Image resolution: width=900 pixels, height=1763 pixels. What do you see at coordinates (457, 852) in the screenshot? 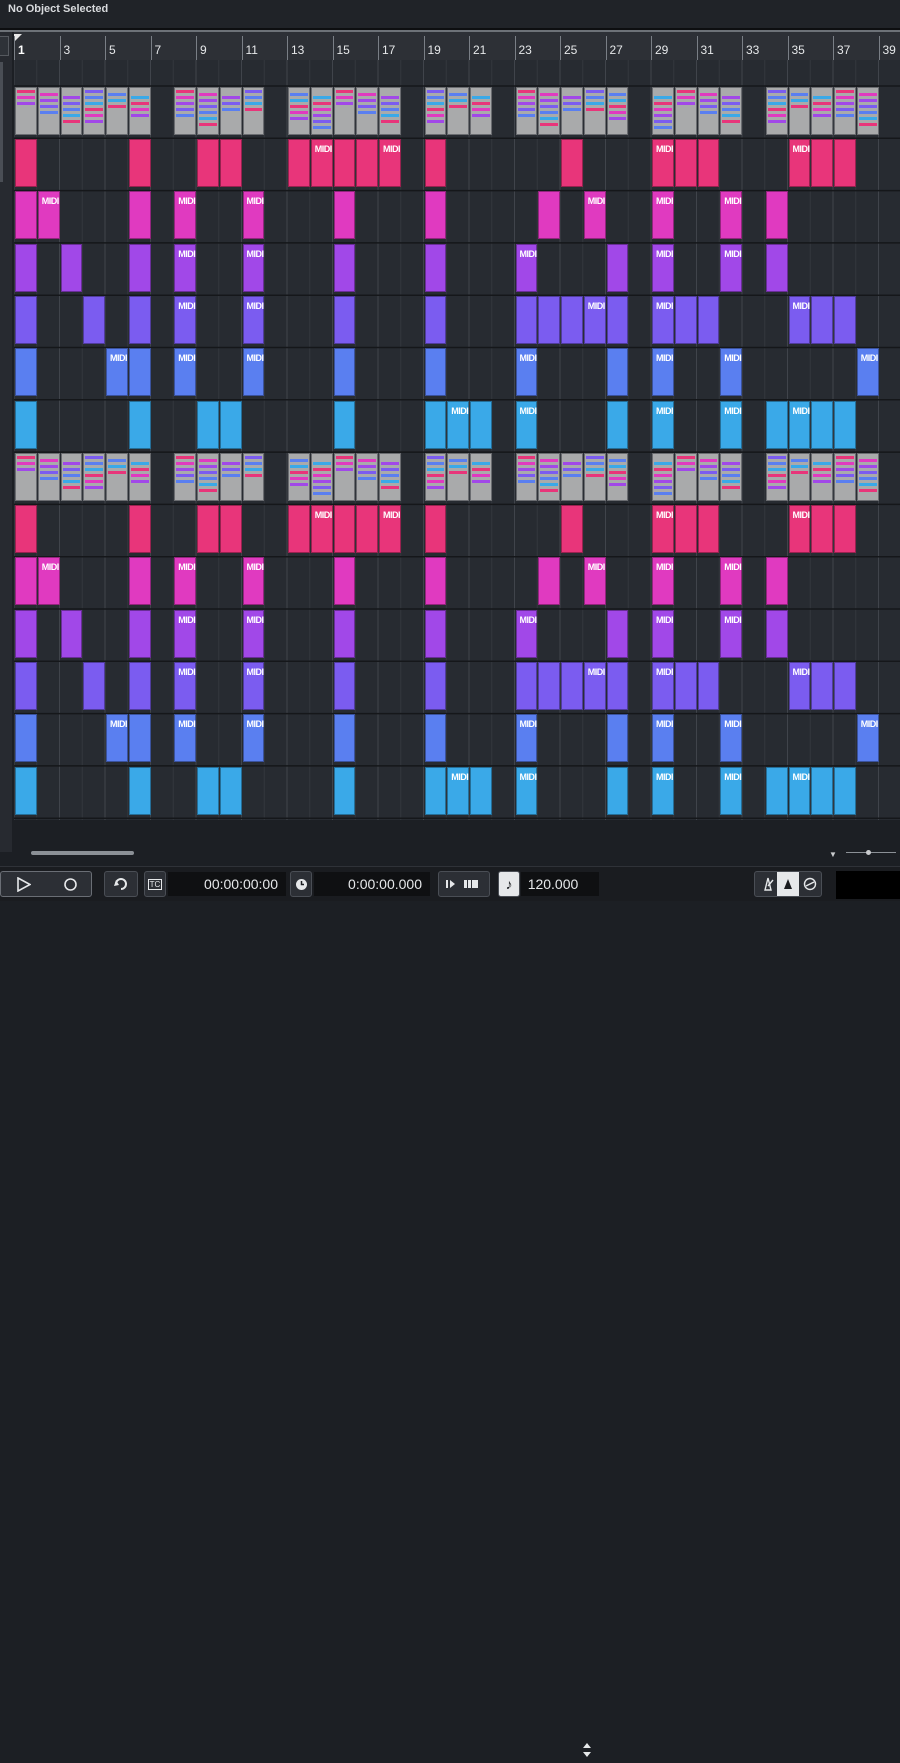
I see `horizontal-scrollbar: ▼` at bounding box center [457, 852].